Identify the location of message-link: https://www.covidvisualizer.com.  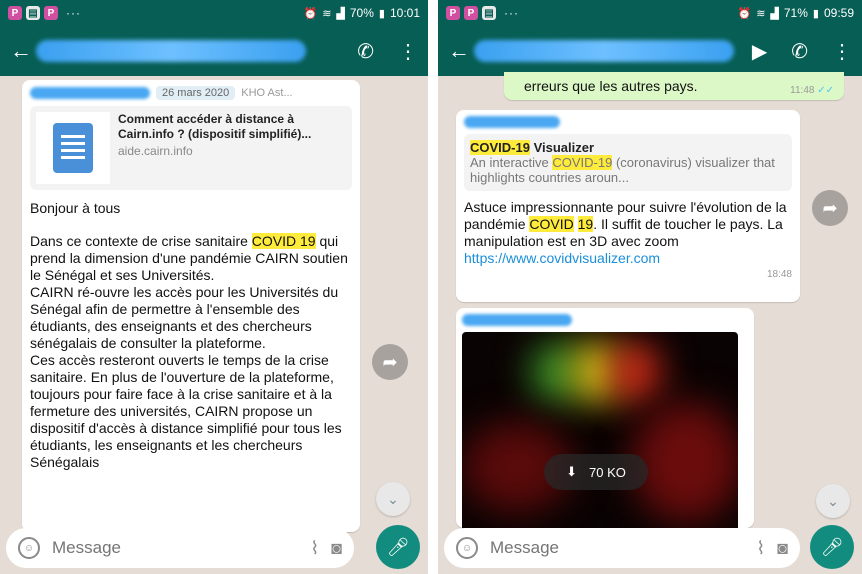
(628, 258).